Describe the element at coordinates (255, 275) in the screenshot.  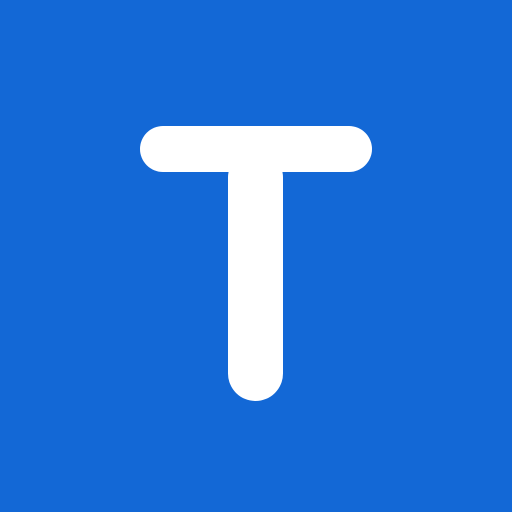
I see `t-stem` at that location.